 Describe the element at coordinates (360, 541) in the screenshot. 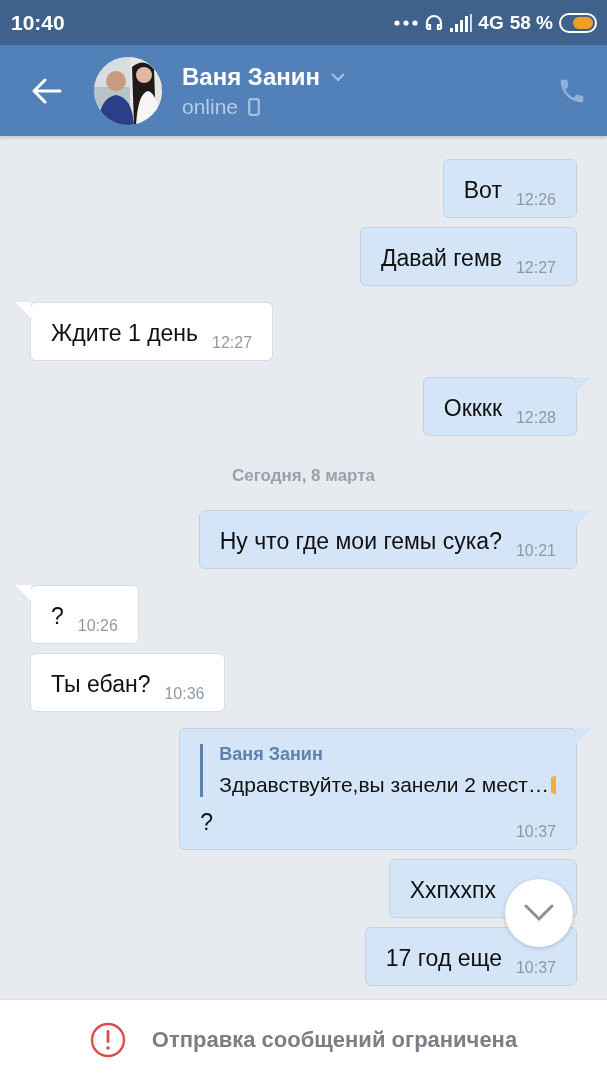

I see `message-text: Ну что где мои гемы сука?` at that location.